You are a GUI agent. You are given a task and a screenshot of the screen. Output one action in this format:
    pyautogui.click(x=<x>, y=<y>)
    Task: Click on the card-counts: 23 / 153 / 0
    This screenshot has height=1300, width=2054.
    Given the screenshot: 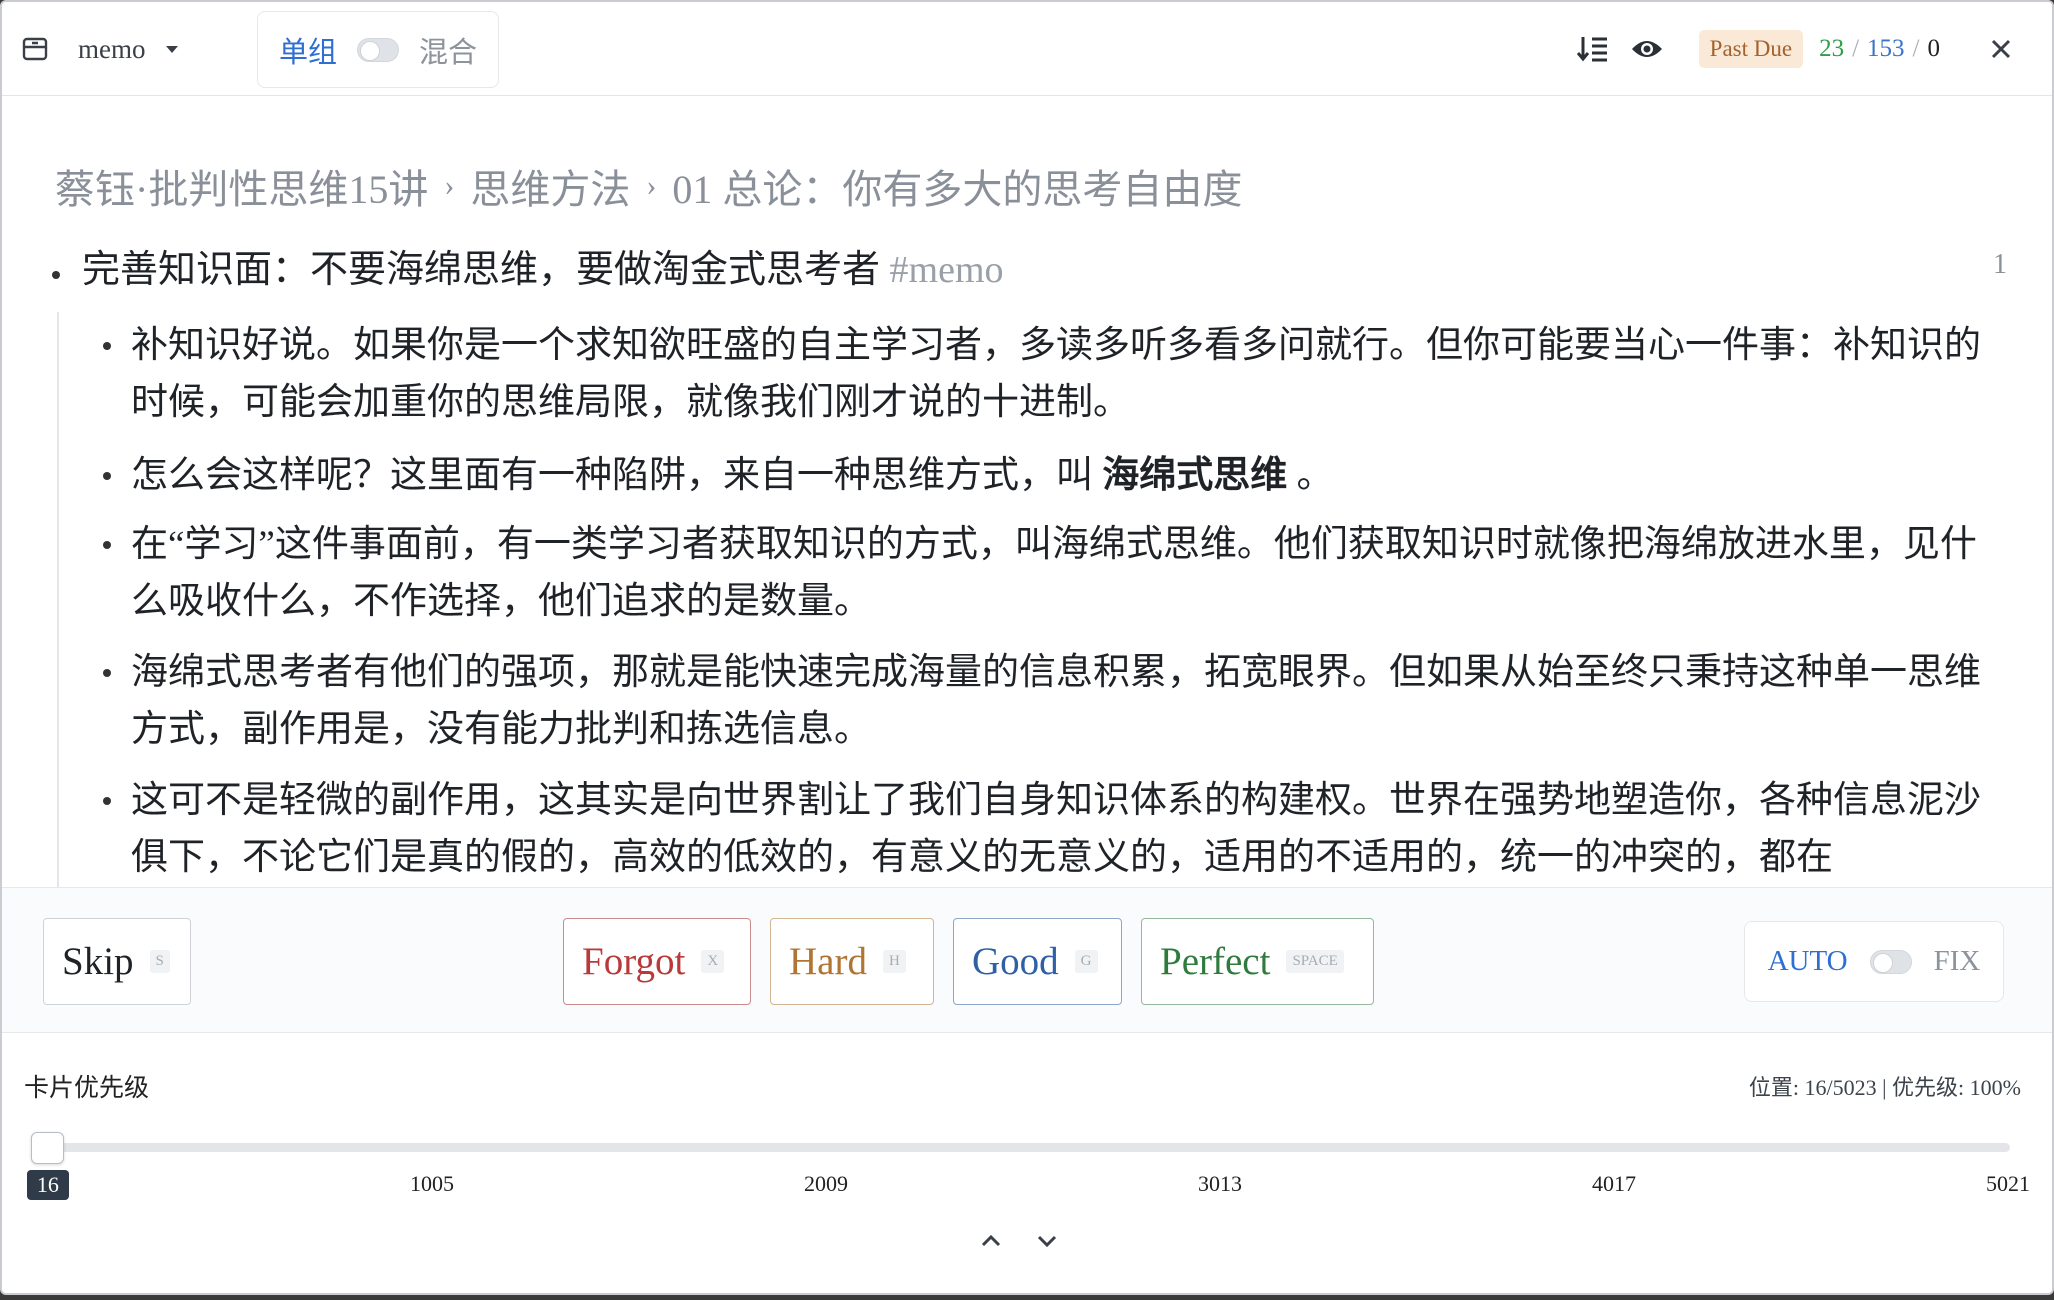 What is the action you would take?
    pyautogui.click(x=1879, y=49)
    